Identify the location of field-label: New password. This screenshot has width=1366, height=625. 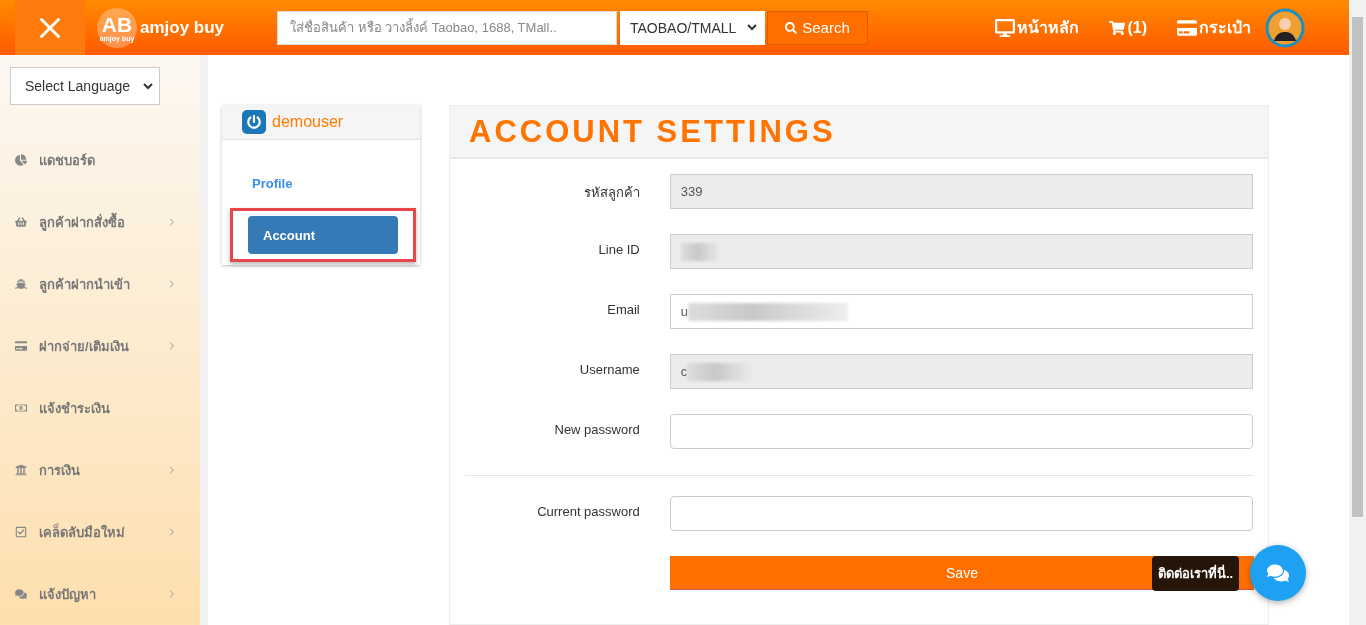
(596, 429).